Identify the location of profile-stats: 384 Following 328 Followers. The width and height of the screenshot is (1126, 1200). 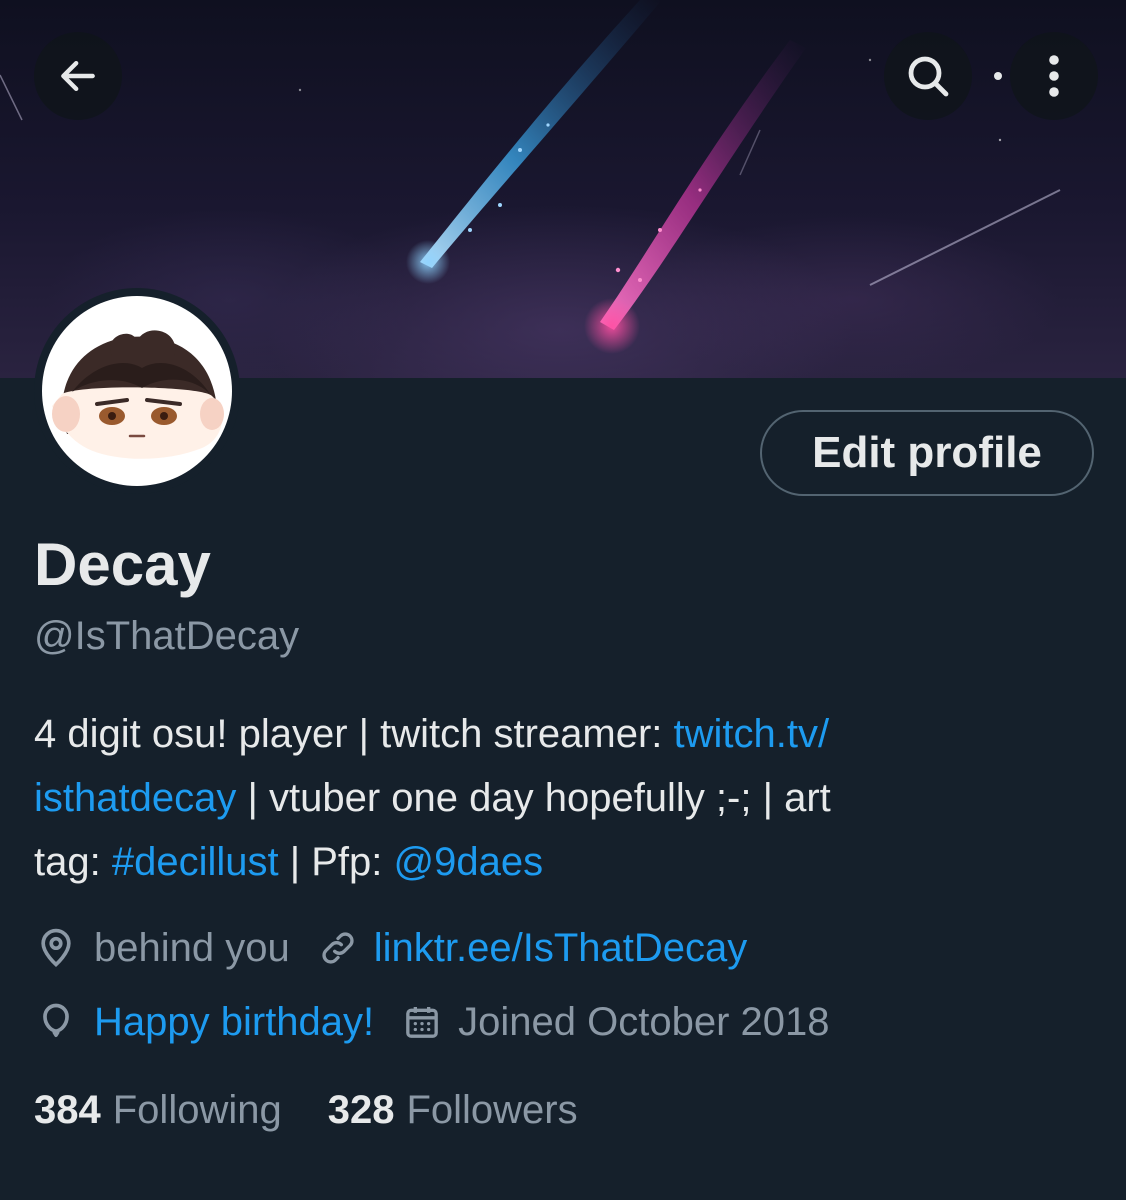
(329, 1110).